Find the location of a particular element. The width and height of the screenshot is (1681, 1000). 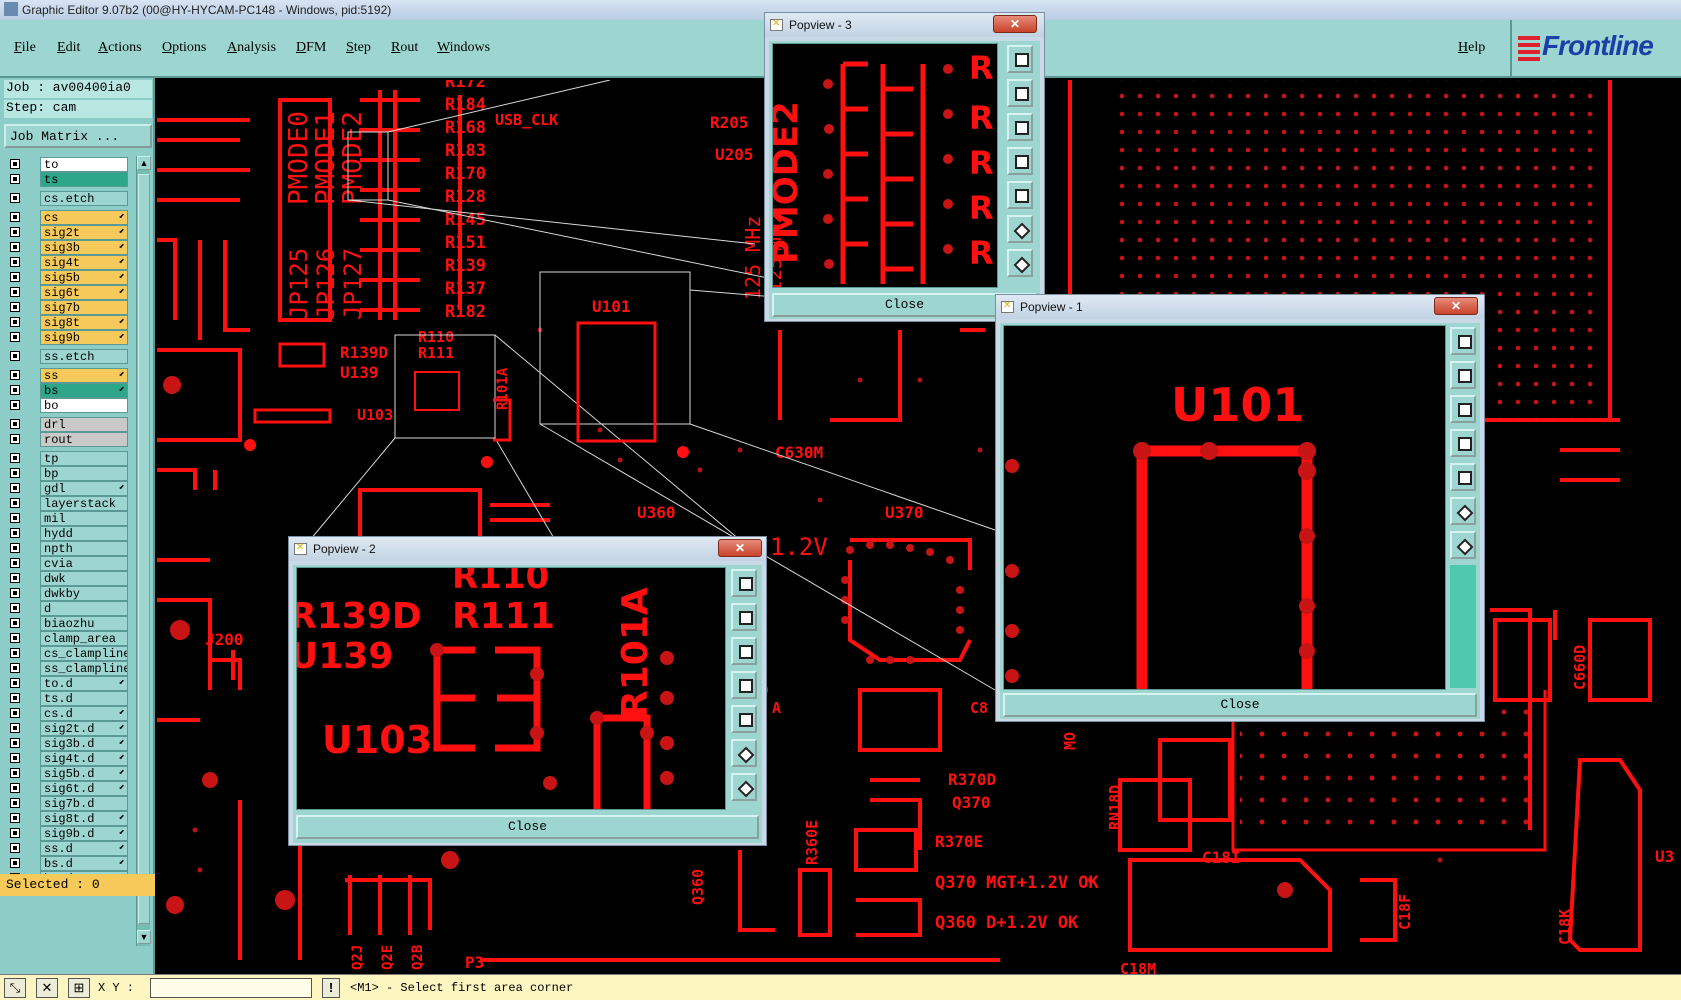

layer-row: bs ⬋ is located at coordinates (68, 390).